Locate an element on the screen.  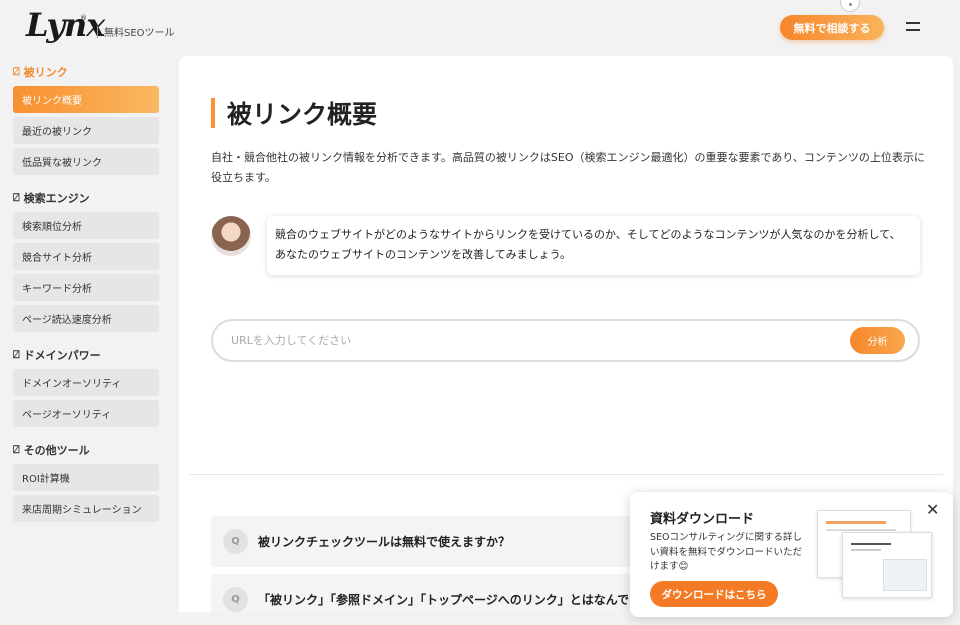
sidebar-section-domain-power: ⍁ ドメインパワー is located at coordinates (86, 355).